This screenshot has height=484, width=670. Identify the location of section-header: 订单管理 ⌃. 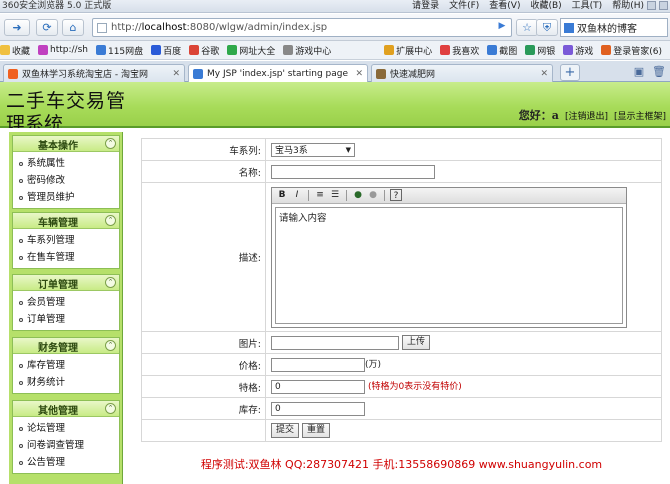
(66, 283).